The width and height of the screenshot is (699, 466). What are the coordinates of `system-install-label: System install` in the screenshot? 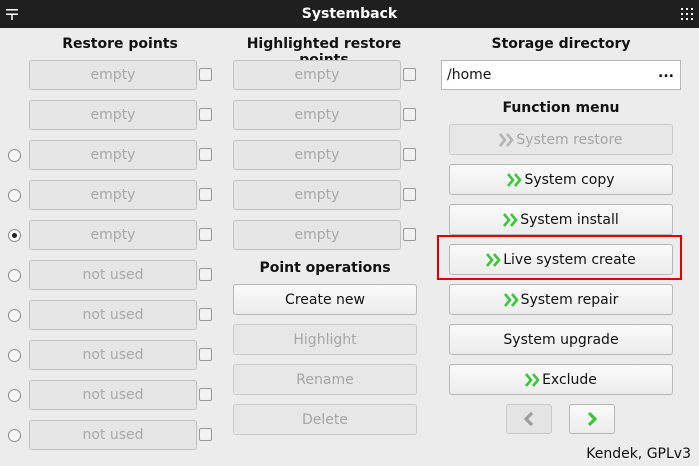 It's located at (569, 219).